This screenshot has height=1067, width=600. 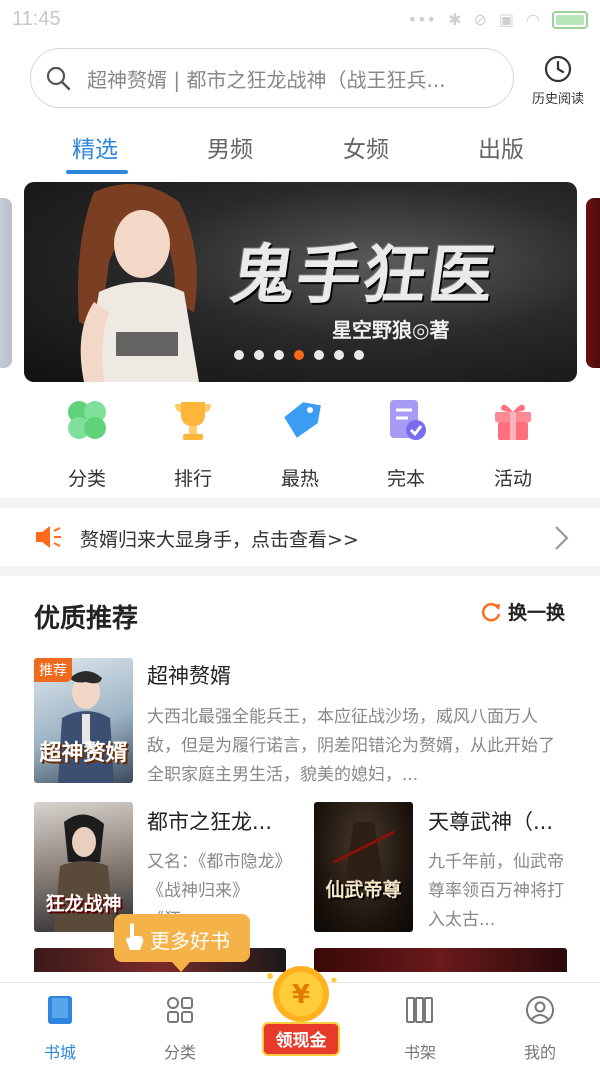 I want to click on banner-prev-peek, so click(x=6, y=283).